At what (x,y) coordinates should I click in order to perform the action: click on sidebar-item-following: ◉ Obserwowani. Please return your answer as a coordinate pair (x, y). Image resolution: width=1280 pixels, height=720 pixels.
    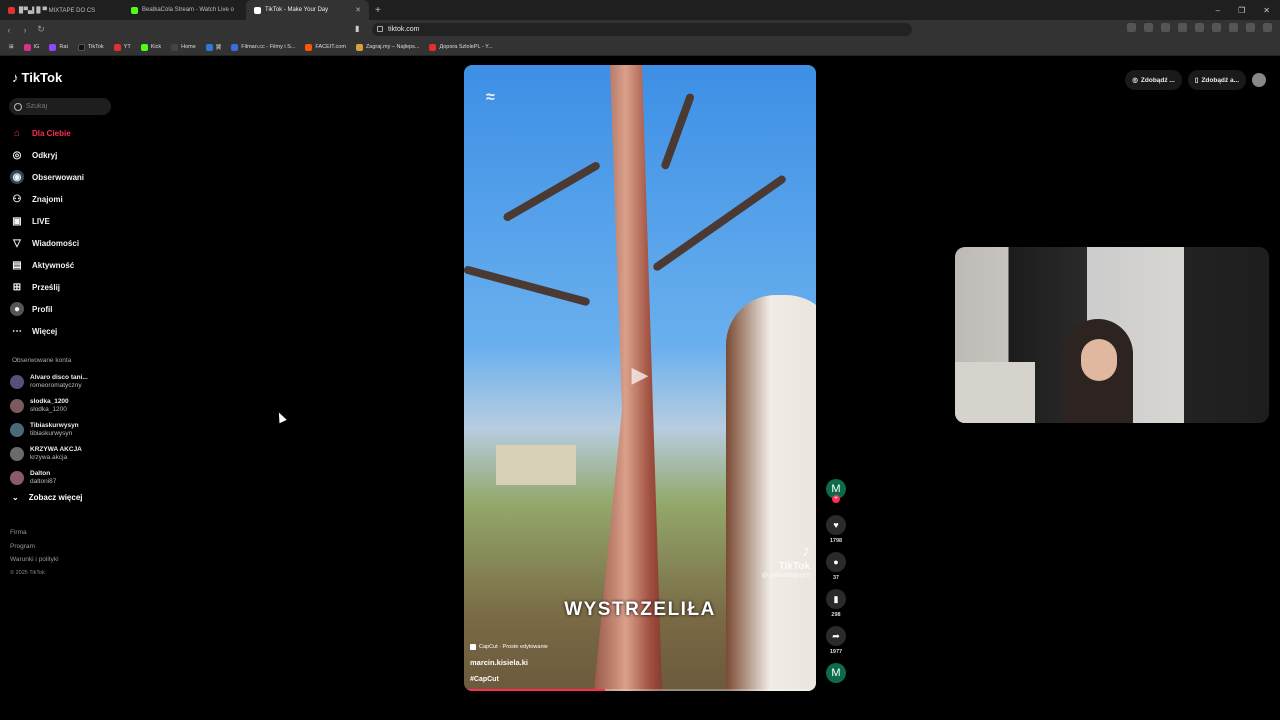
    Looking at the image, I should click on (47, 177).